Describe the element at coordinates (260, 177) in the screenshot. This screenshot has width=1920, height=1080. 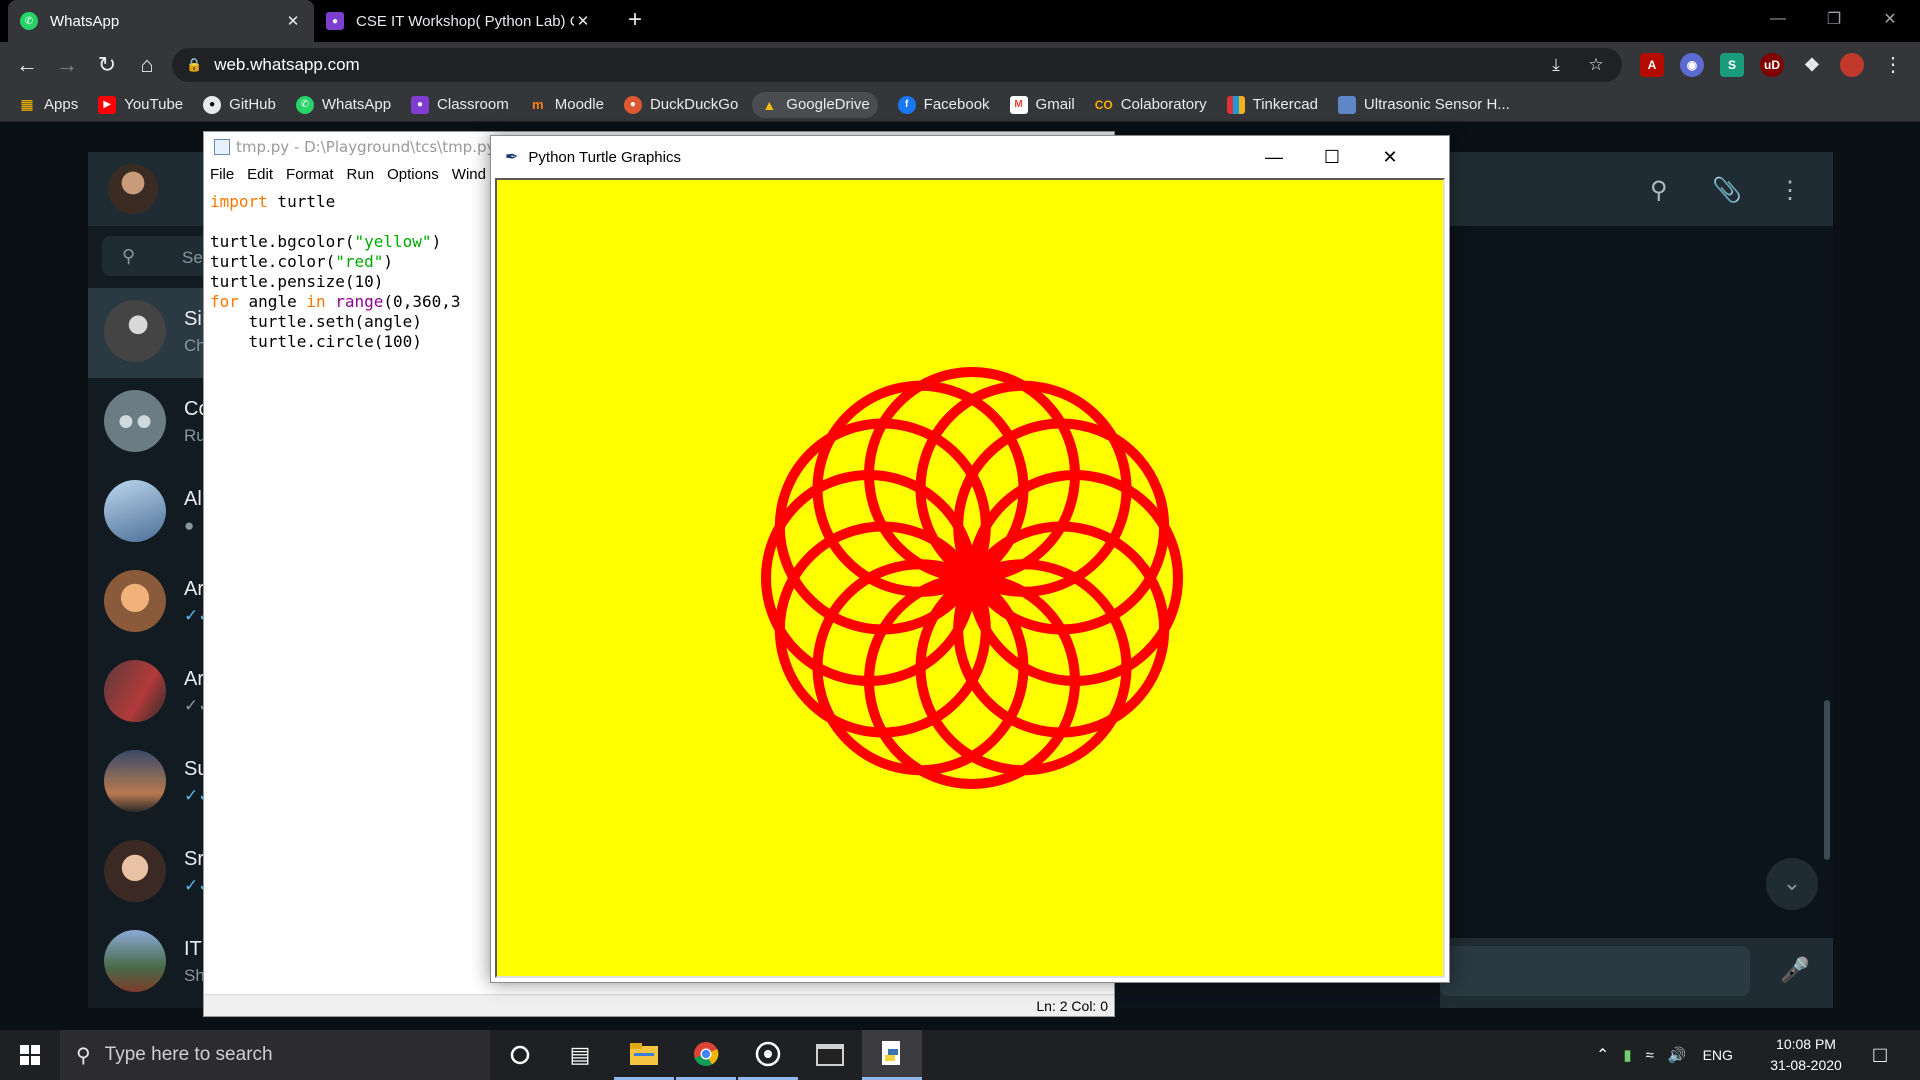
I see `menu-edit: Edit` at that location.